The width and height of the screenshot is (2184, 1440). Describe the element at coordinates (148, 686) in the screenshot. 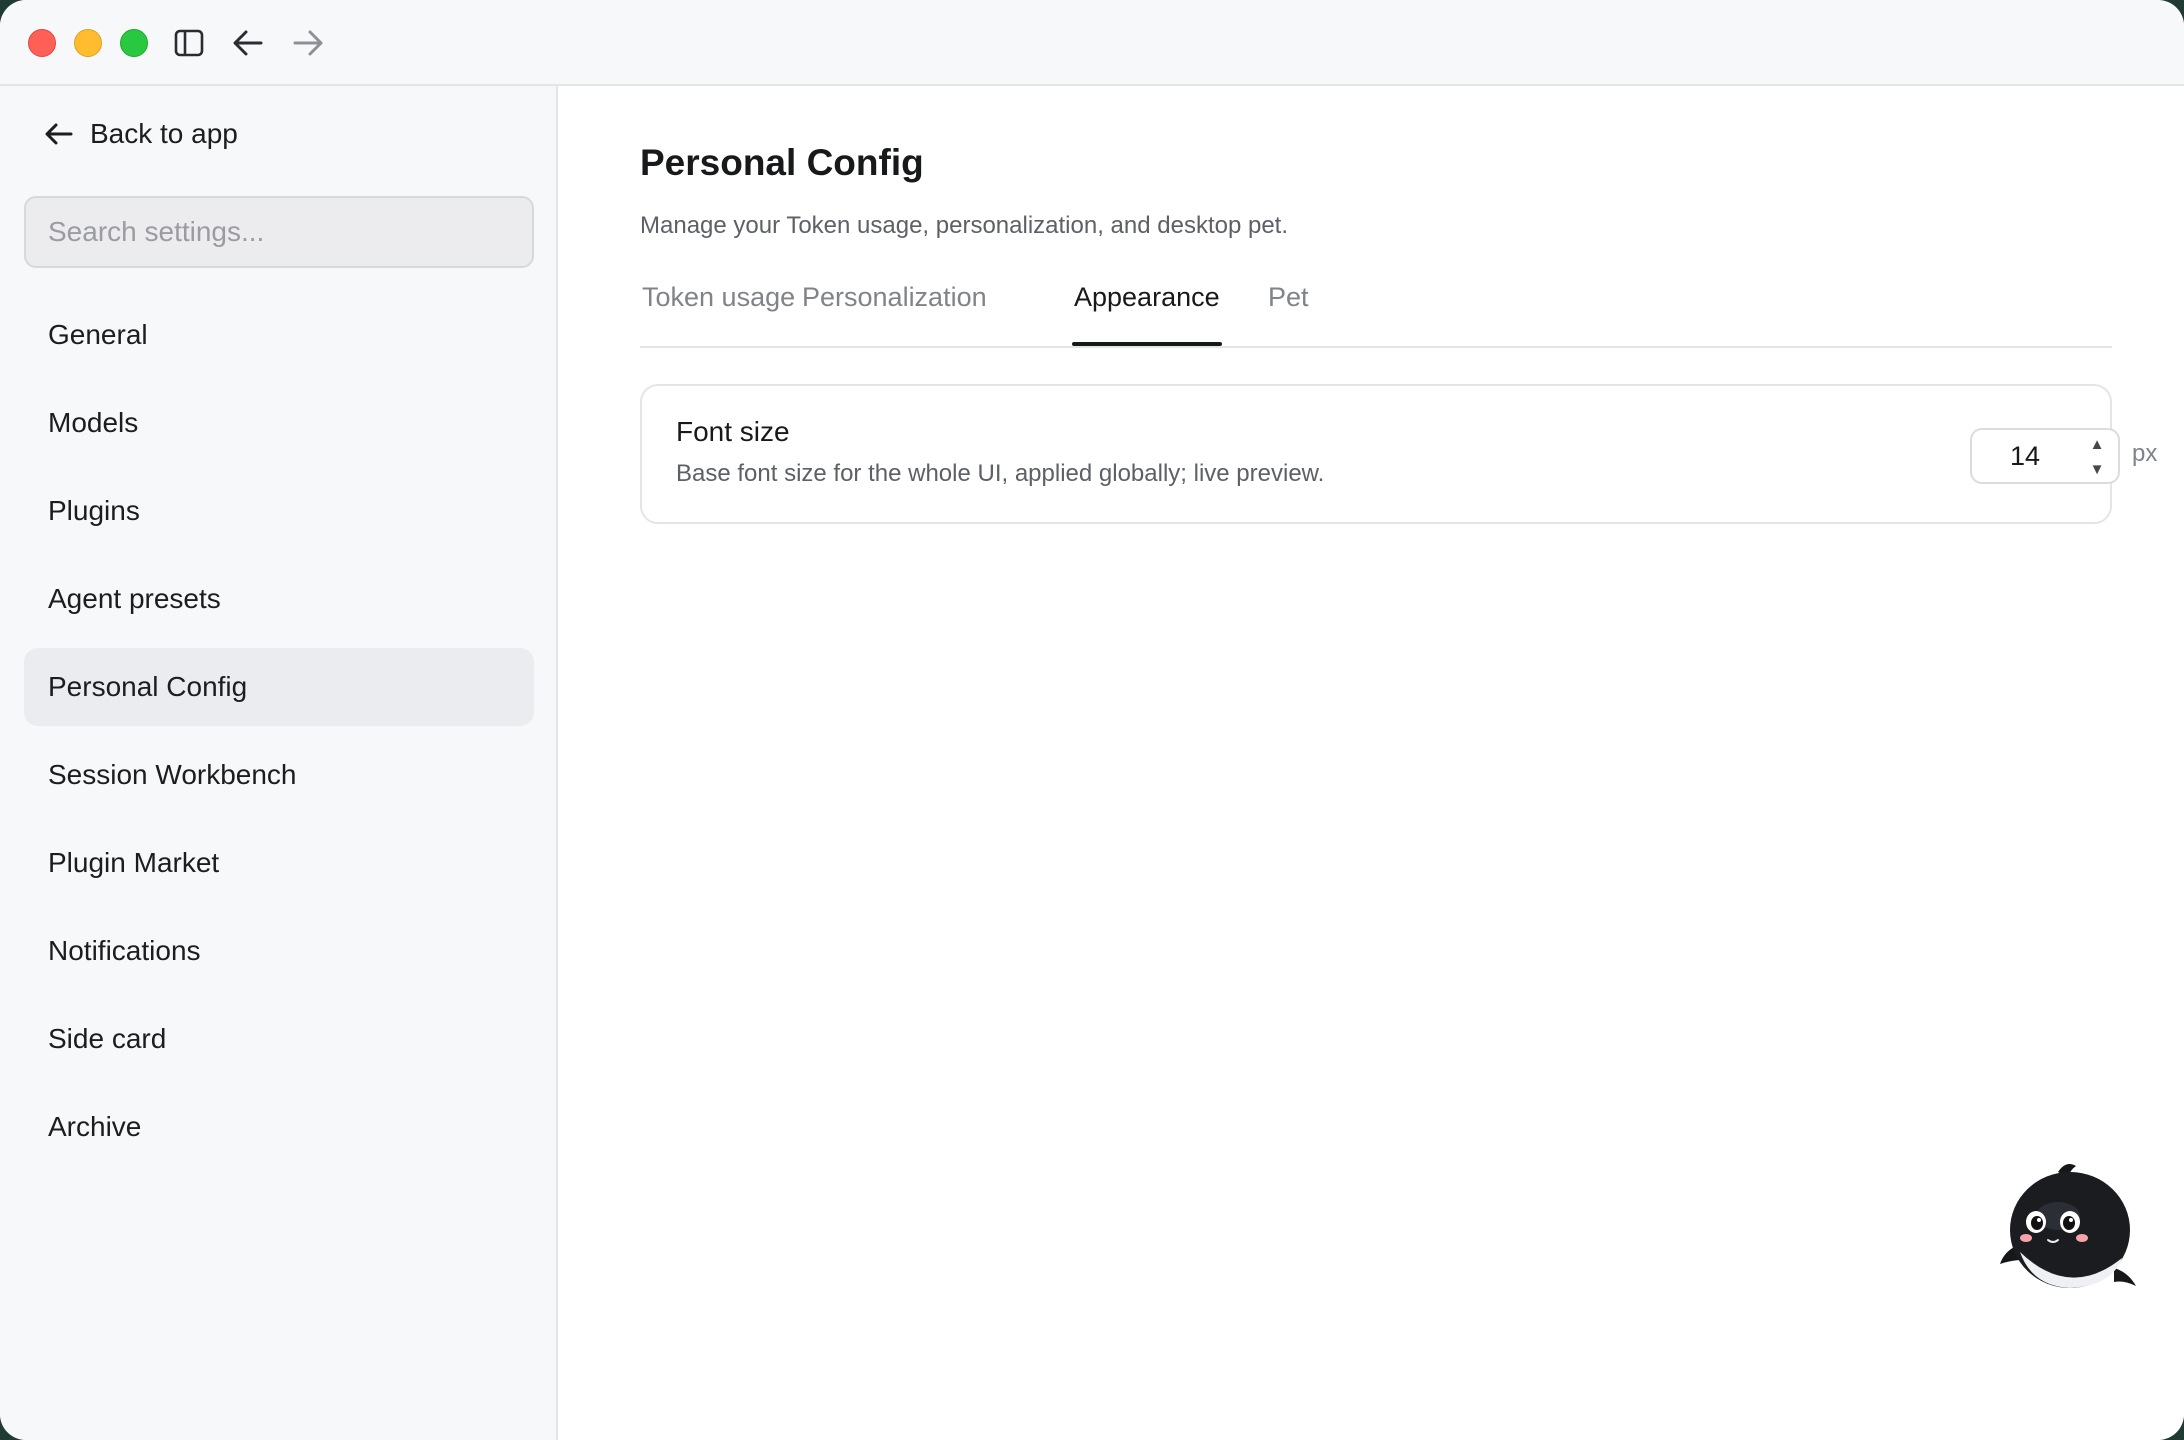

I see `sidebar-item-label: Personal Config` at that location.